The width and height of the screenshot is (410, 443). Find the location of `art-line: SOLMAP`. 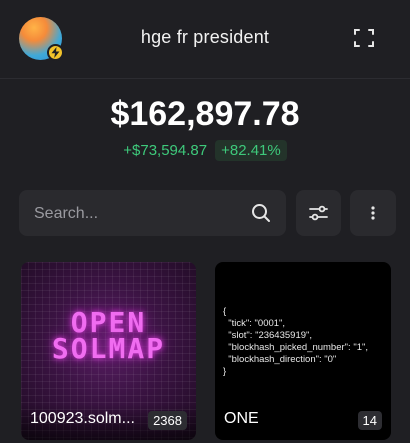

art-line: SOLMAP is located at coordinates (108, 348).